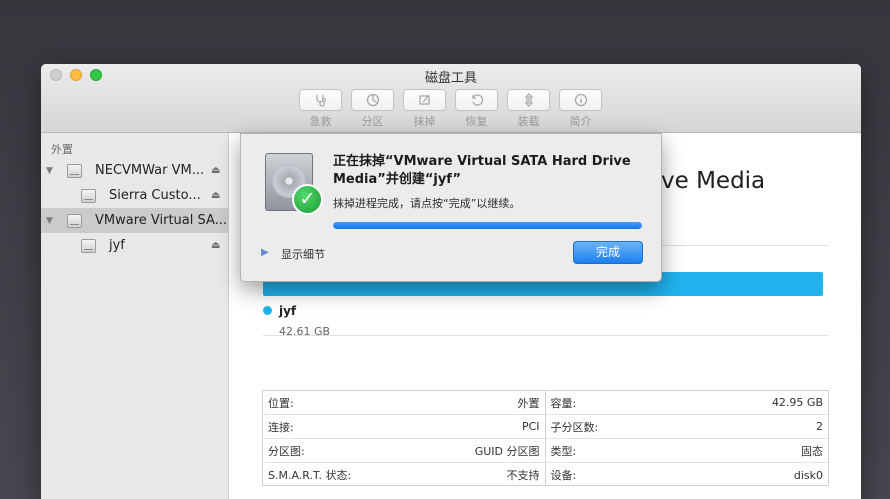 Image resolution: width=890 pixels, height=499 pixels. Describe the element at coordinates (267, 310) in the screenshot. I see `partition-color-dot` at that location.